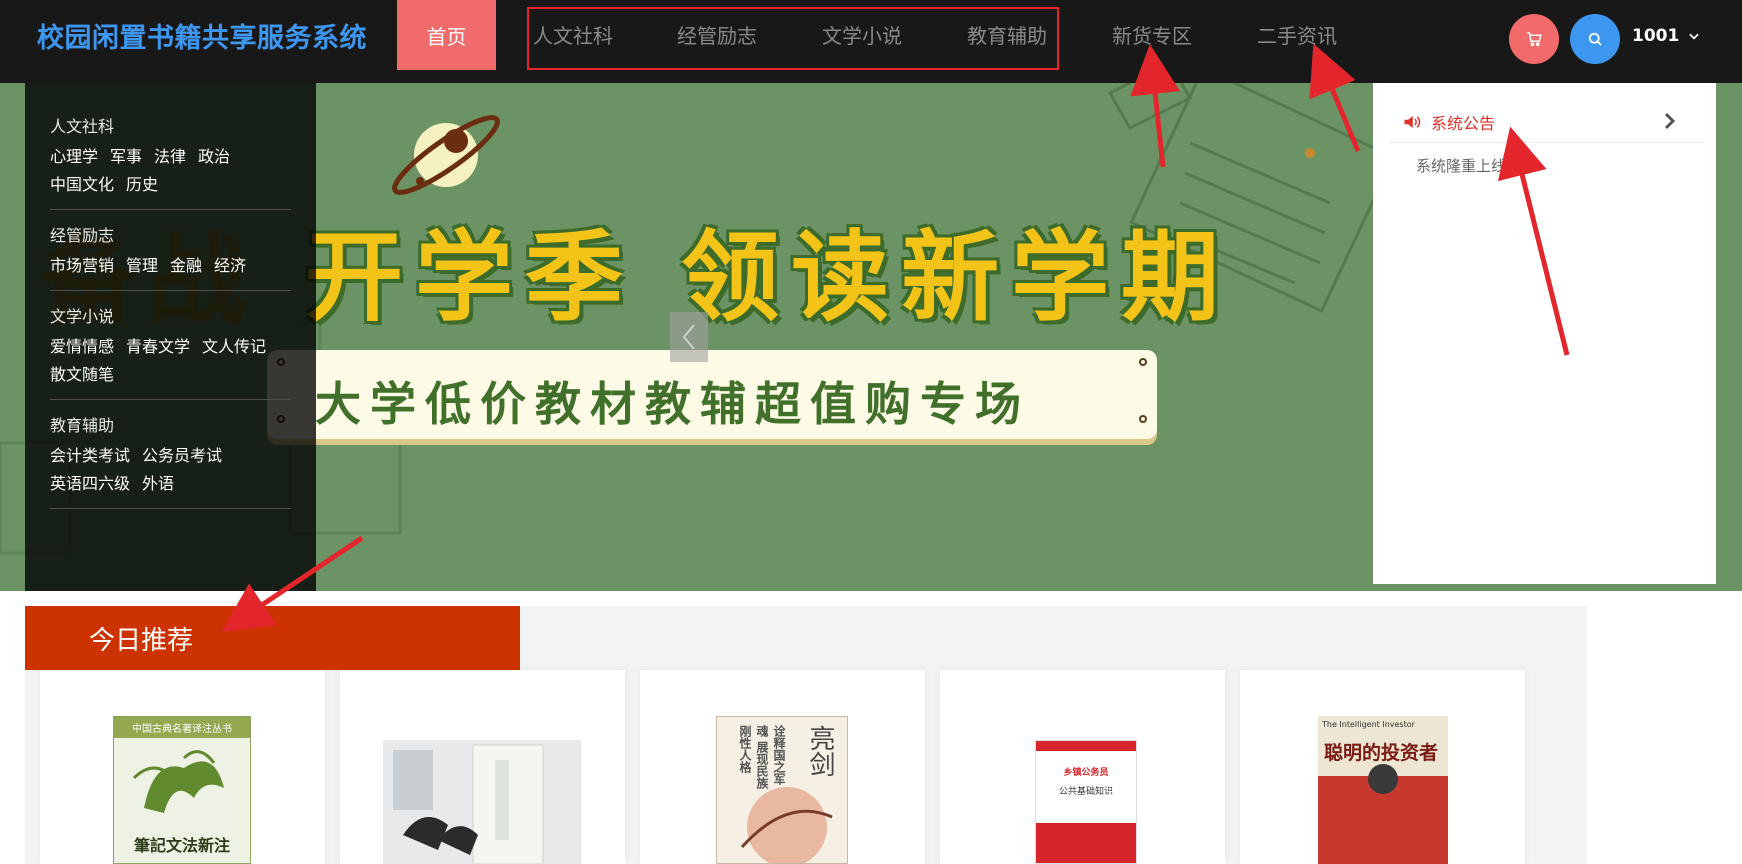 This screenshot has width=1742, height=864. I want to click on book-card, so click(482, 767).